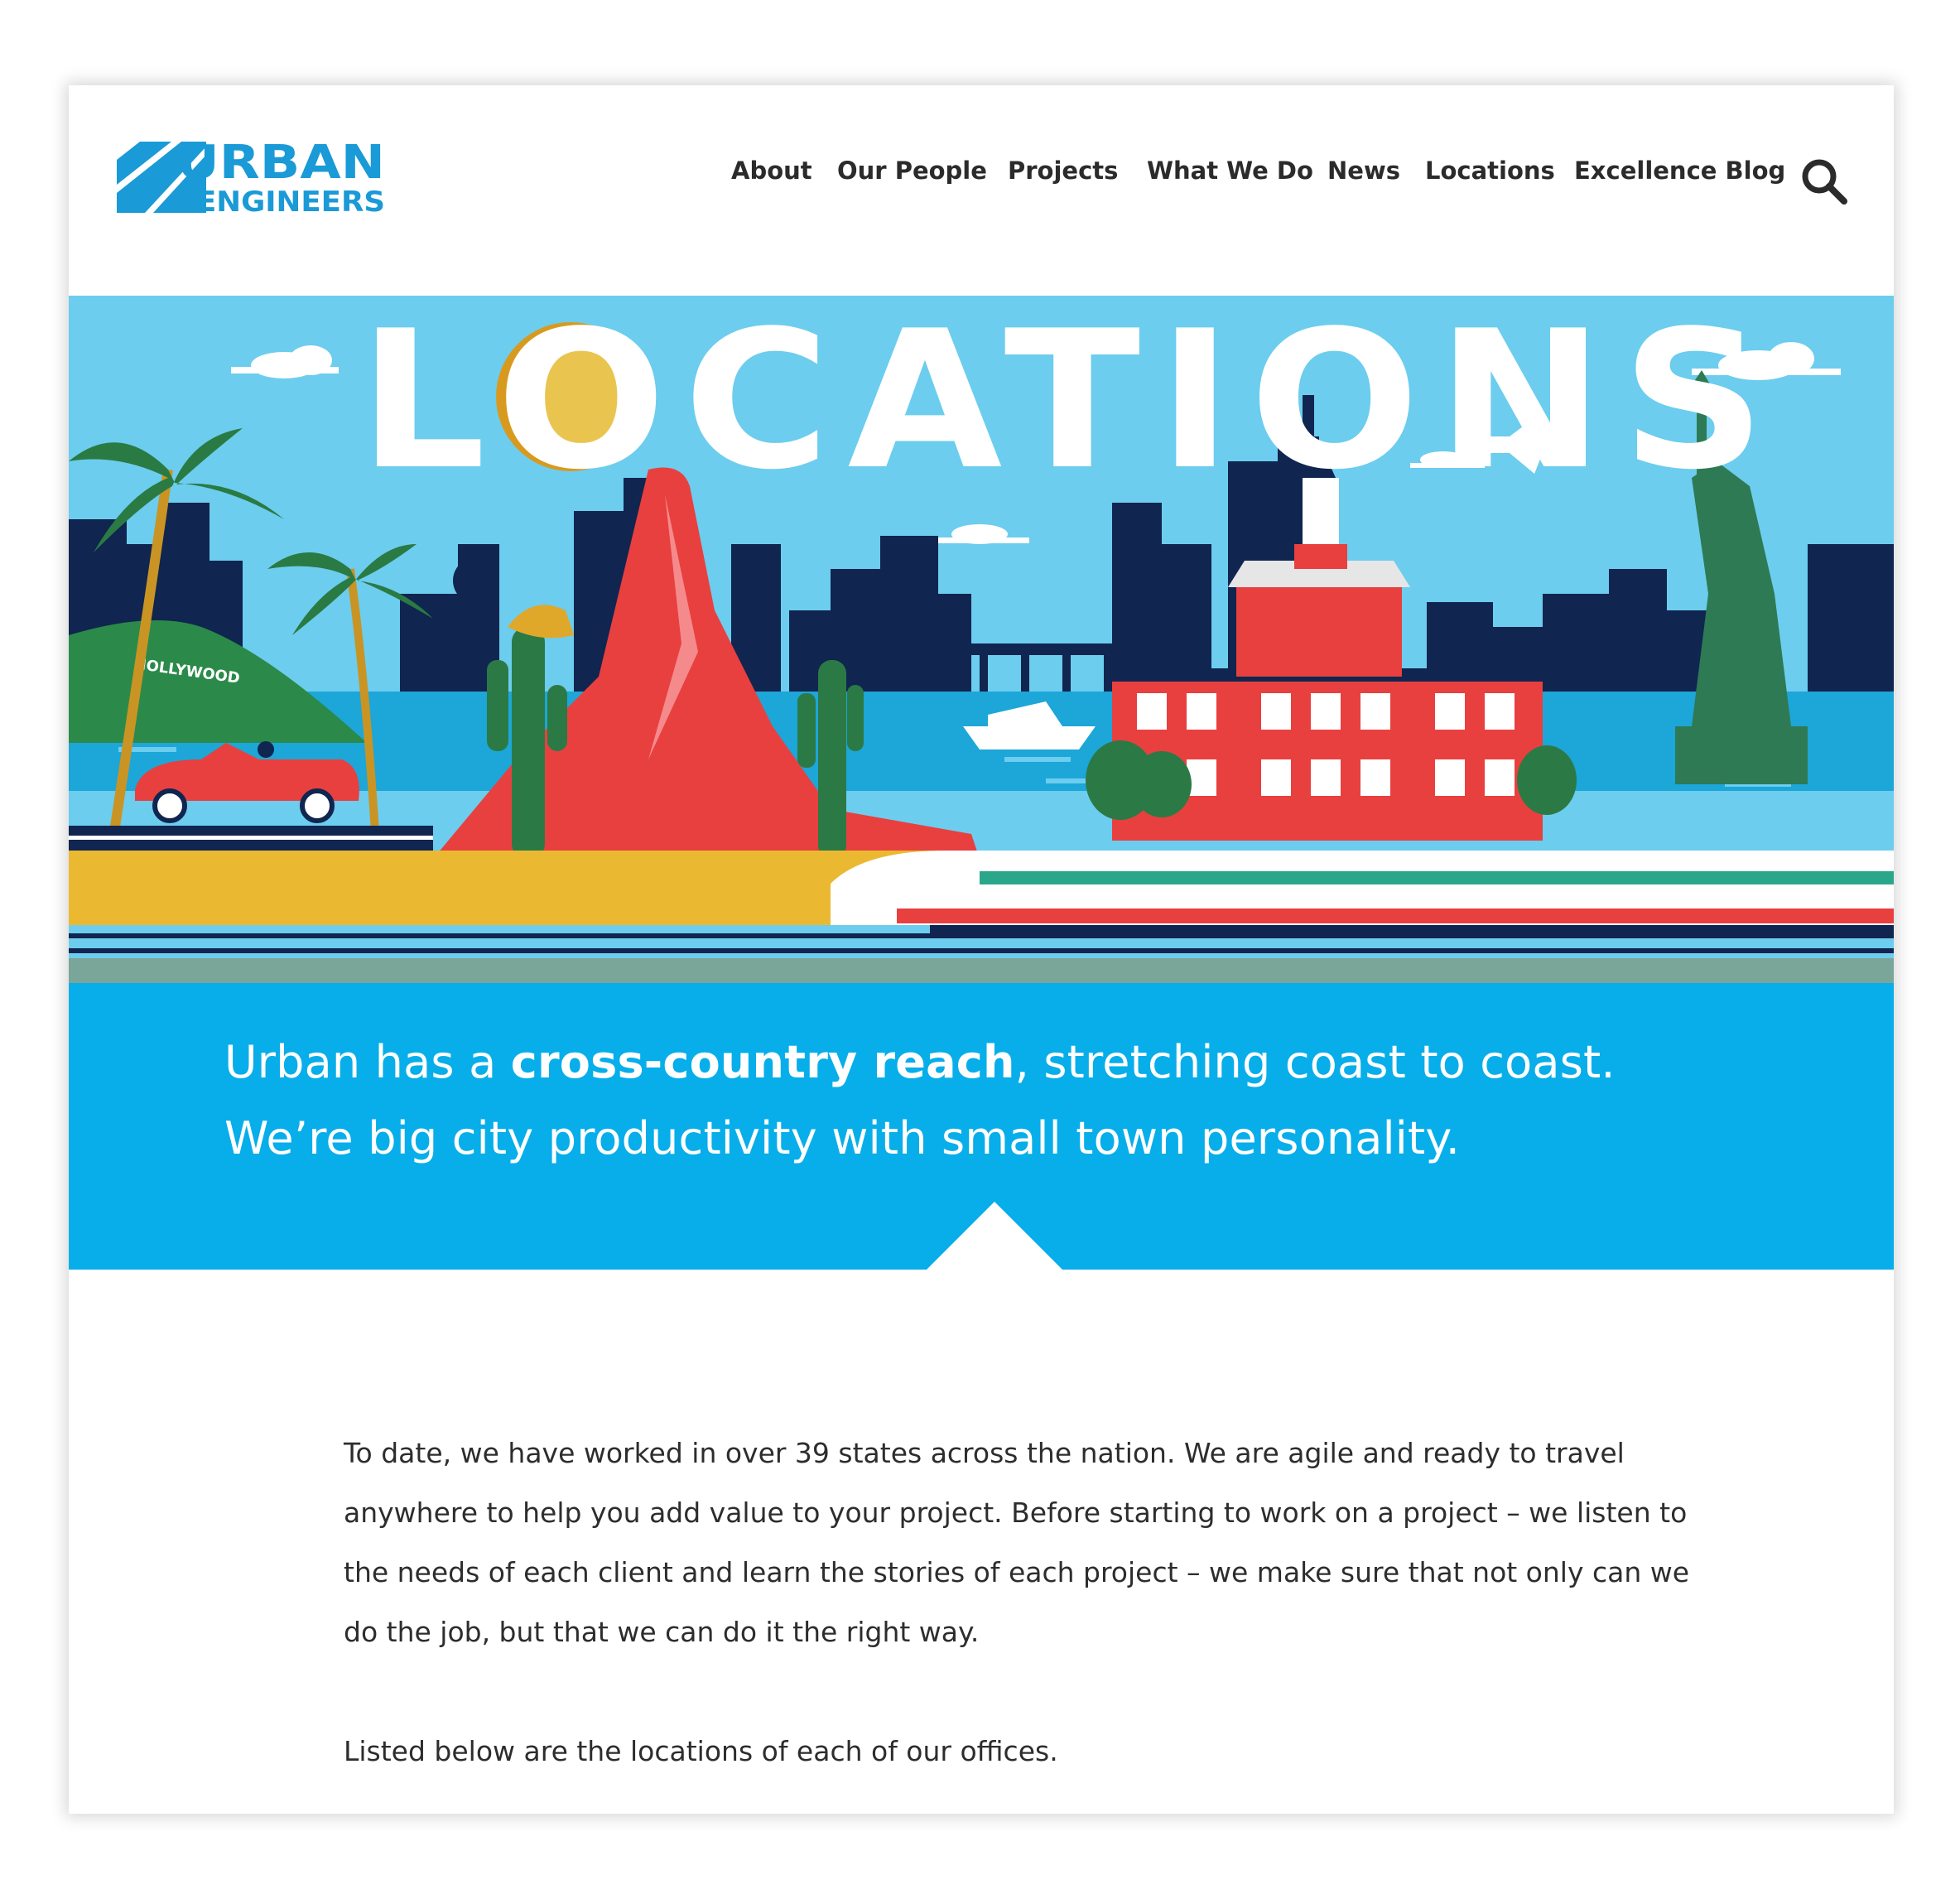  I want to click on intro-text-bold: cross-country reach, so click(762, 1062).